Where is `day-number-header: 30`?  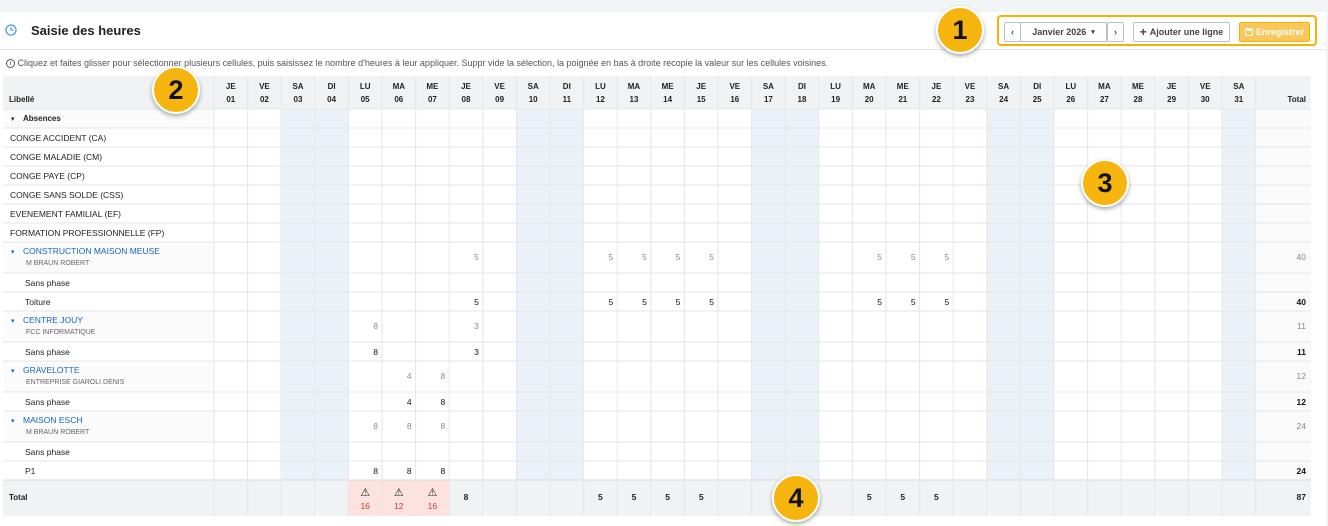 day-number-header: 30 is located at coordinates (1205, 99).